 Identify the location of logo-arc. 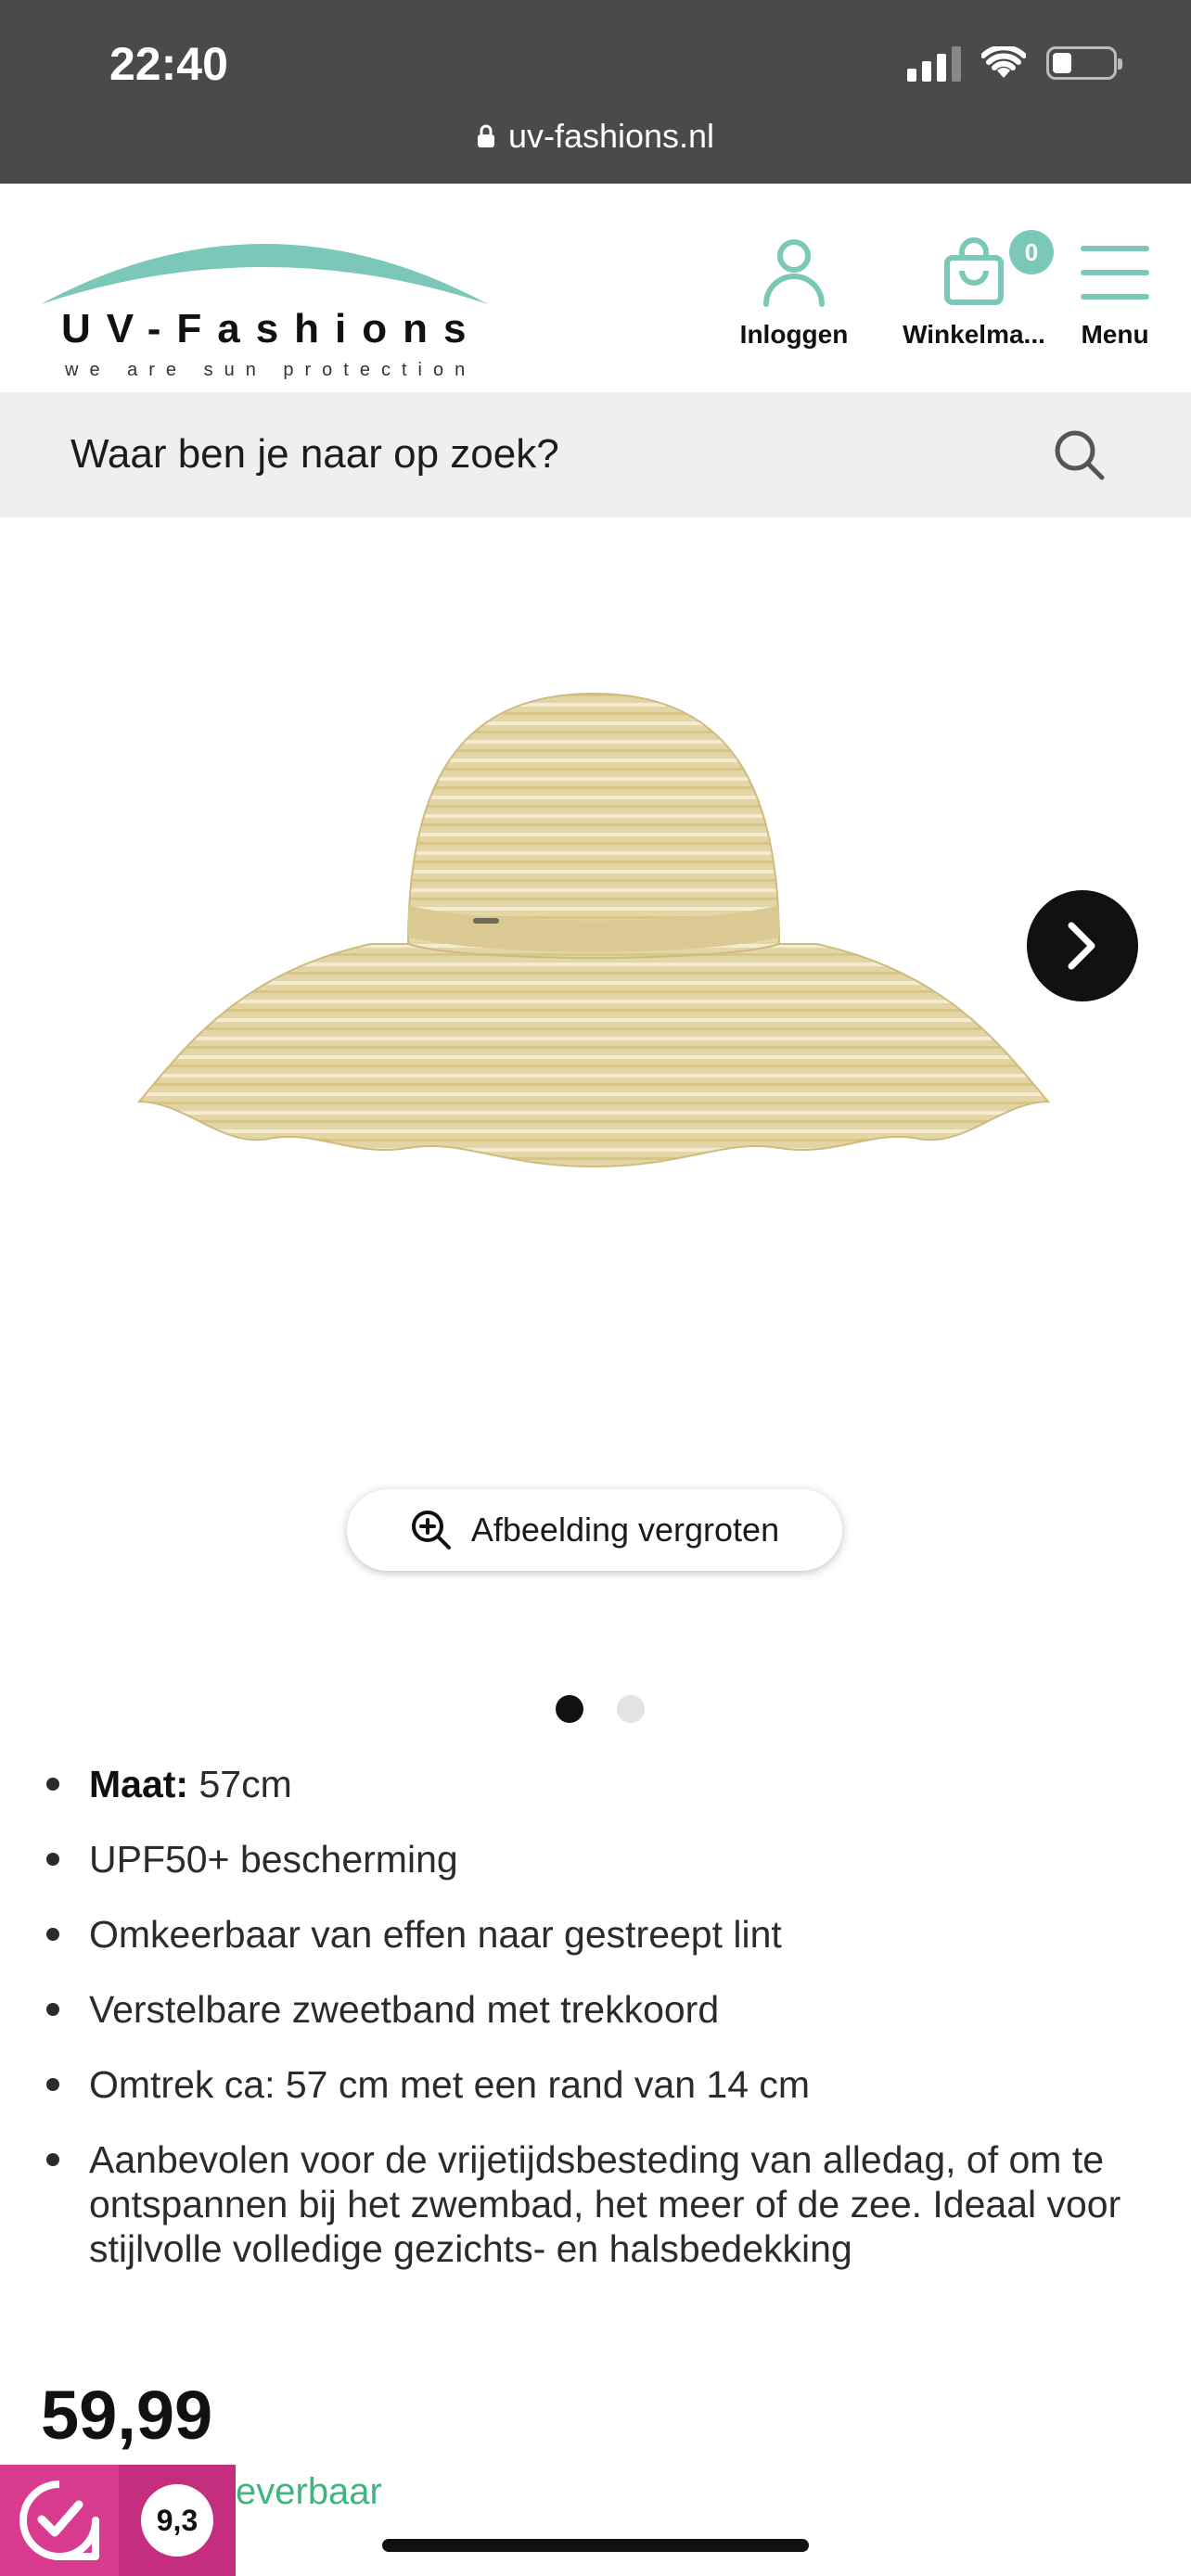
(264, 274).